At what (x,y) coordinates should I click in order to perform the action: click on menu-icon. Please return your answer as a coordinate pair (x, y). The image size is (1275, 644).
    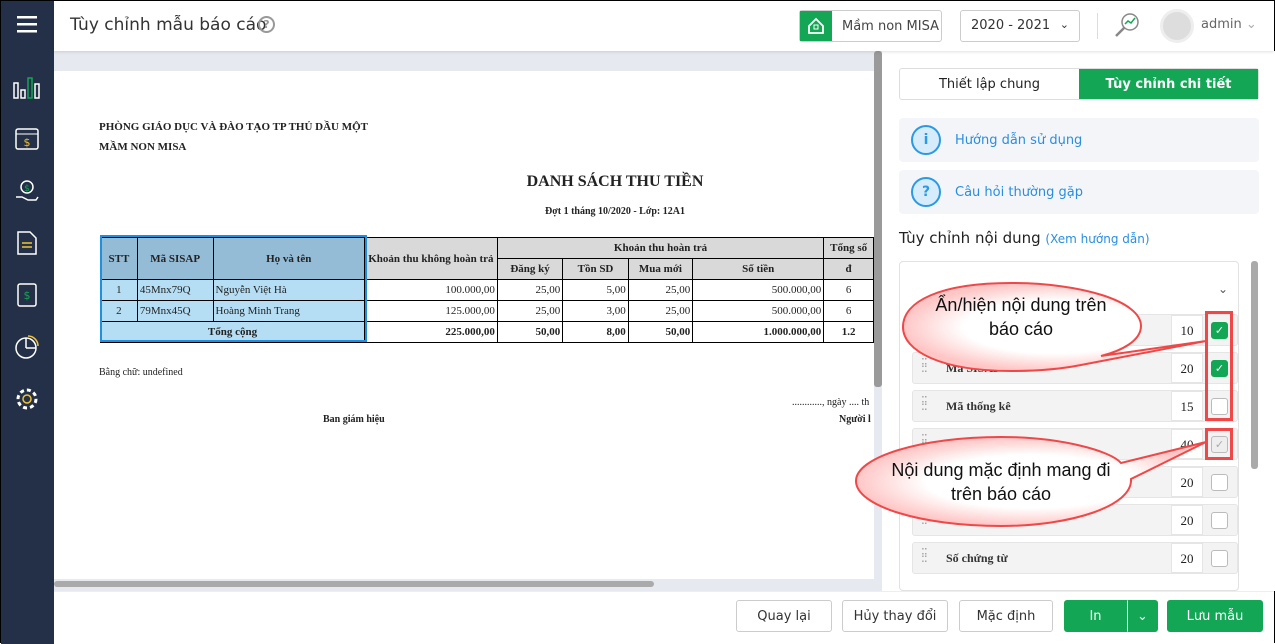
    Looking at the image, I should click on (27, 24).